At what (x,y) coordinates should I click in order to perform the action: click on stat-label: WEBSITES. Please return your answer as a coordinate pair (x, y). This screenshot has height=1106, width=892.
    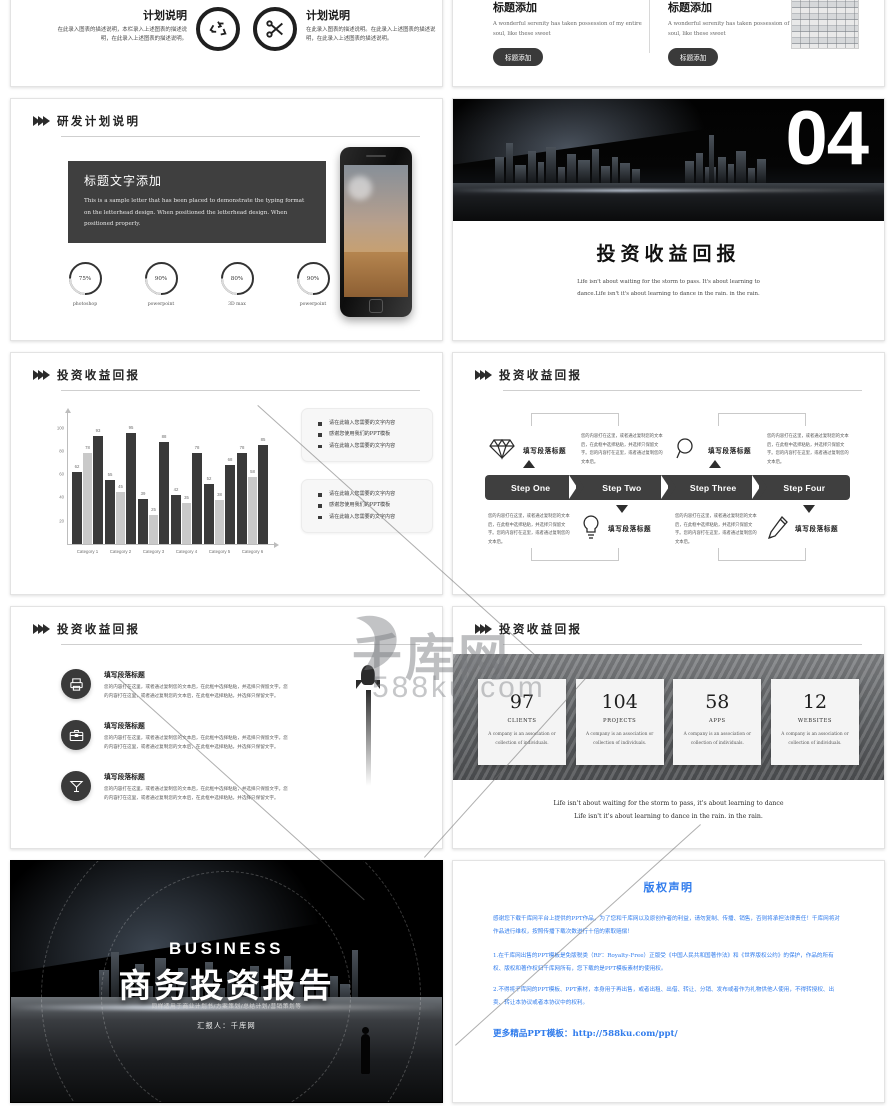
    Looking at the image, I should click on (815, 721).